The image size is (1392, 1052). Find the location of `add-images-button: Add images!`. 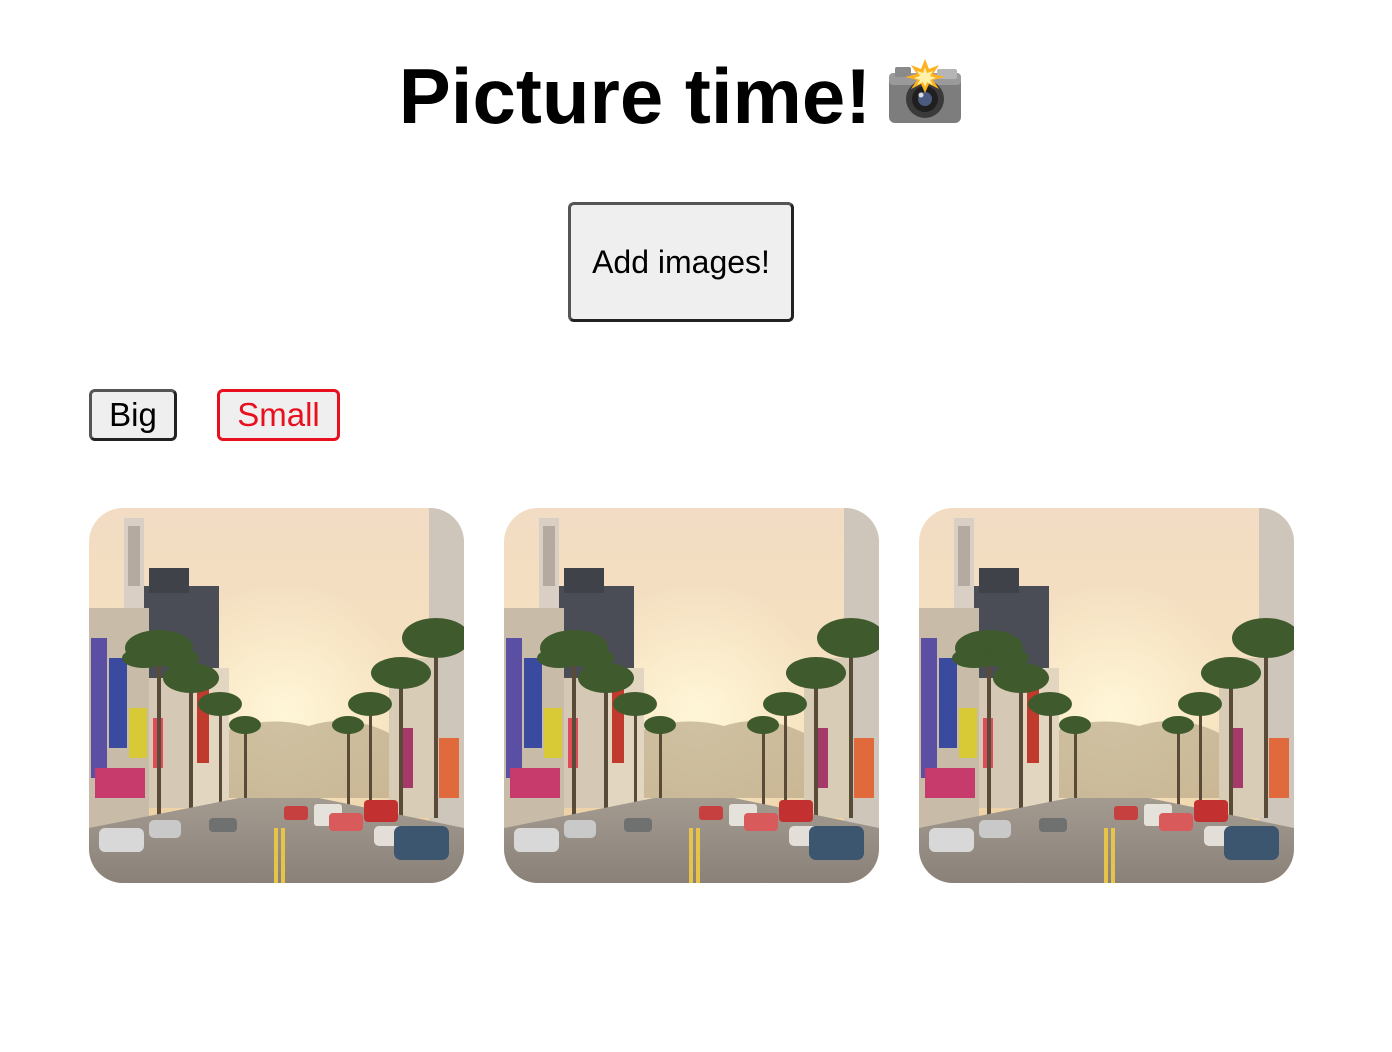

add-images-button: Add images! is located at coordinates (681, 262).